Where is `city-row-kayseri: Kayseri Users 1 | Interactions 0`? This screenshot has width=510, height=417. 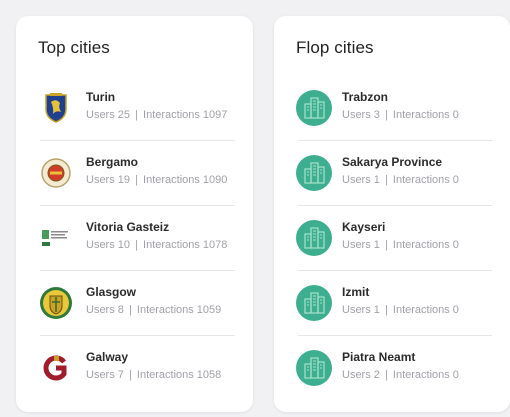
city-row-kayseri: Kayseri Users 1 | Interactions 0 is located at coordinates (392, 238).